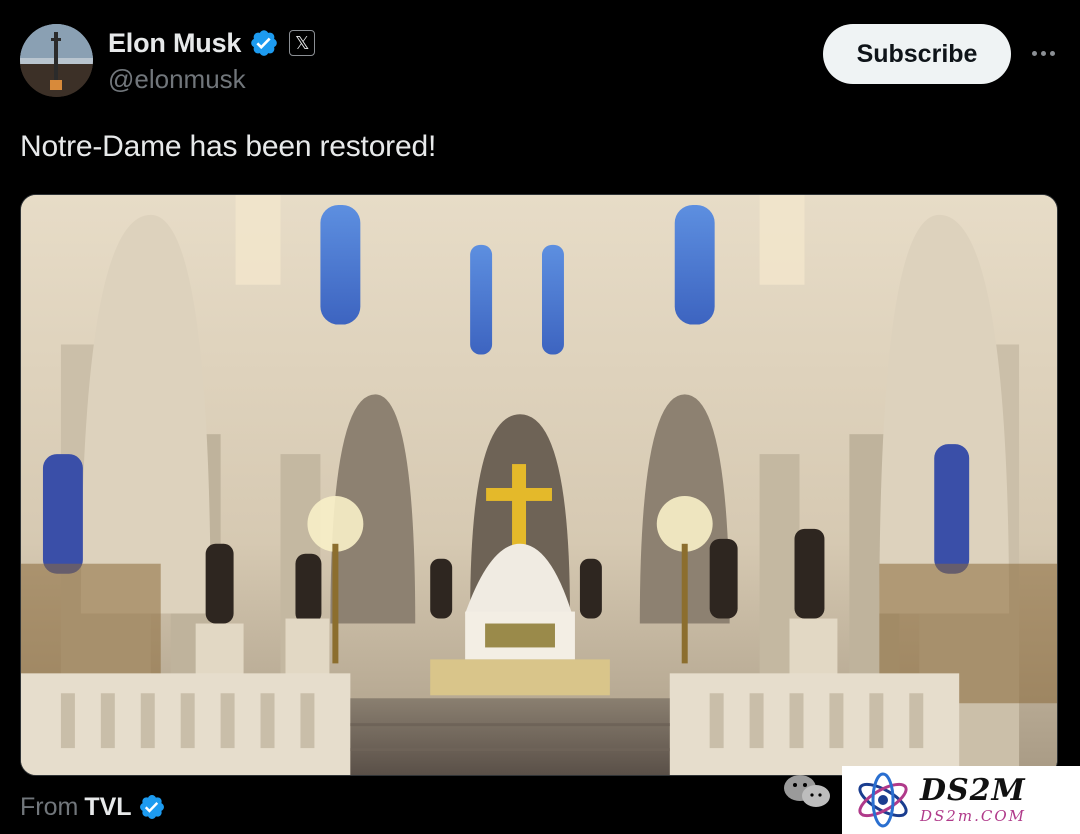 This screenshot has height=834, width=1080. I want to click on x-logo-glyph: 𝕏, so click(302, 42).